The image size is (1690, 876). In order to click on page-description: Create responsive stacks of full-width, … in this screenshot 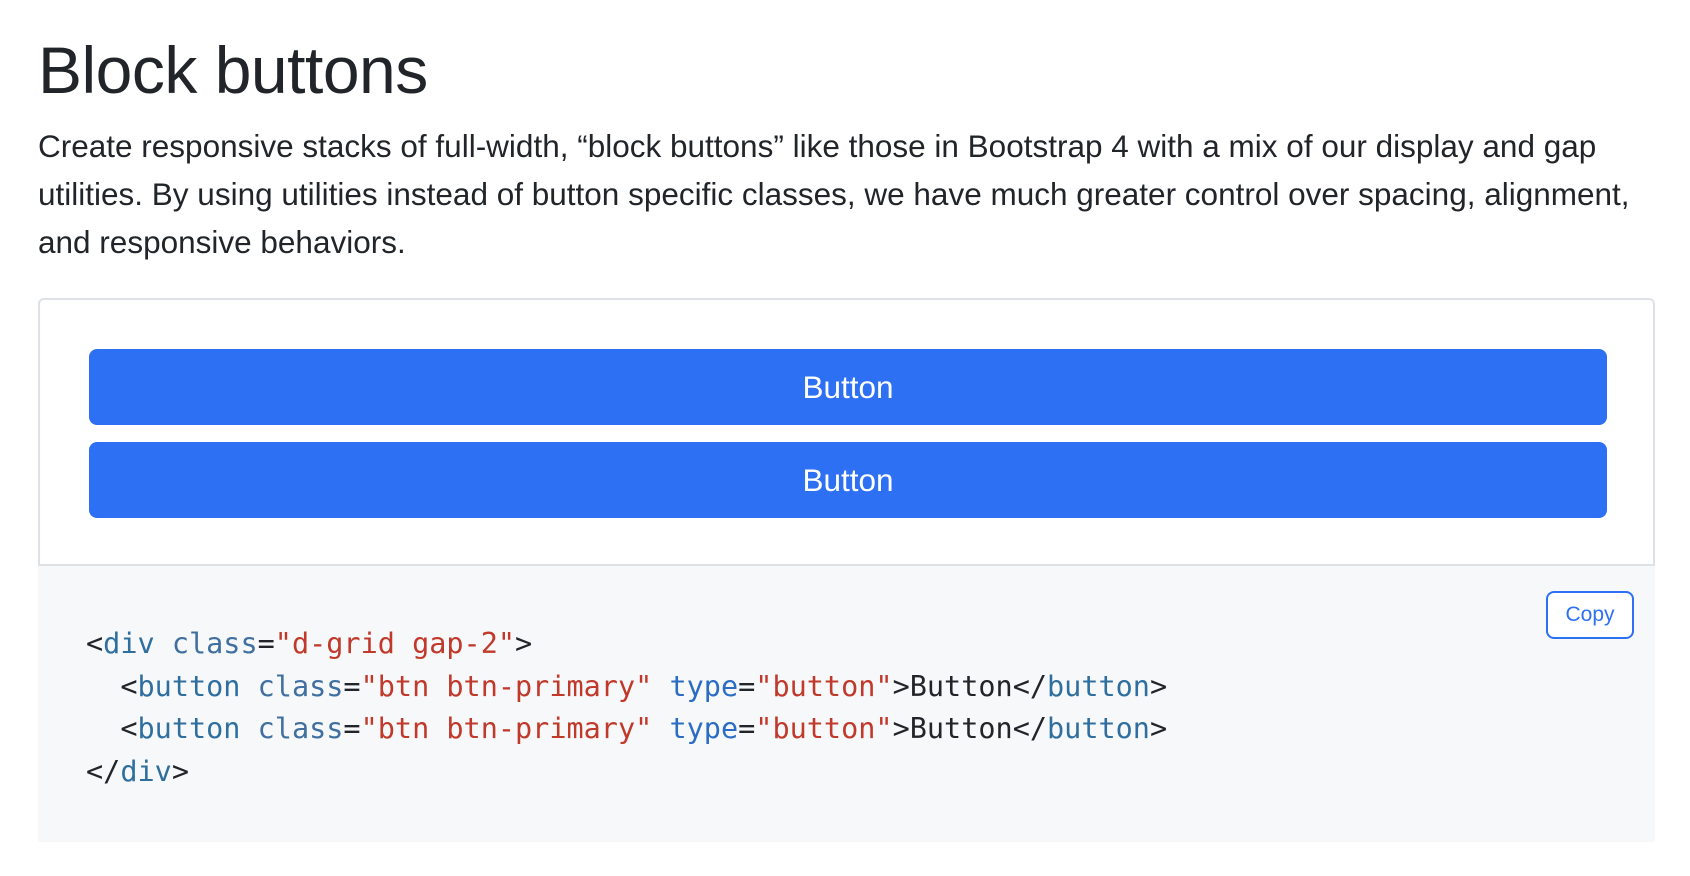, I will do `click(834, 194)`.